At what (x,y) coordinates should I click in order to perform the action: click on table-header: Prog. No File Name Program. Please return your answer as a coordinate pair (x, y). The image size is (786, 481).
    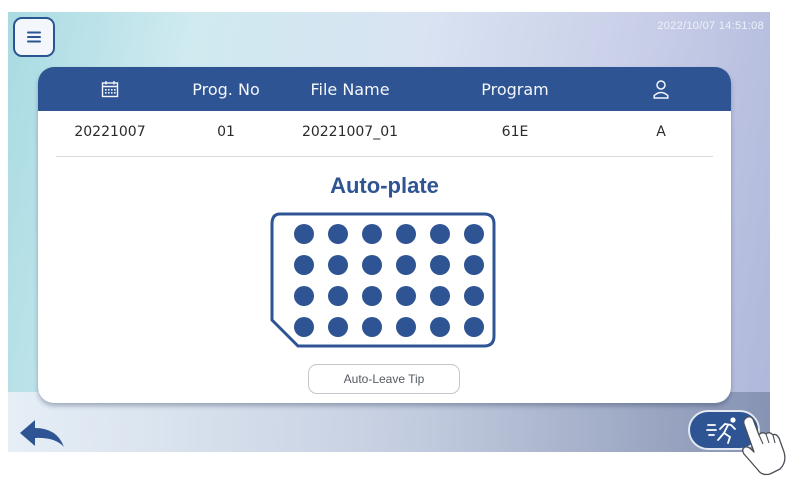
    Looking at the image, I should click on (384, 89).